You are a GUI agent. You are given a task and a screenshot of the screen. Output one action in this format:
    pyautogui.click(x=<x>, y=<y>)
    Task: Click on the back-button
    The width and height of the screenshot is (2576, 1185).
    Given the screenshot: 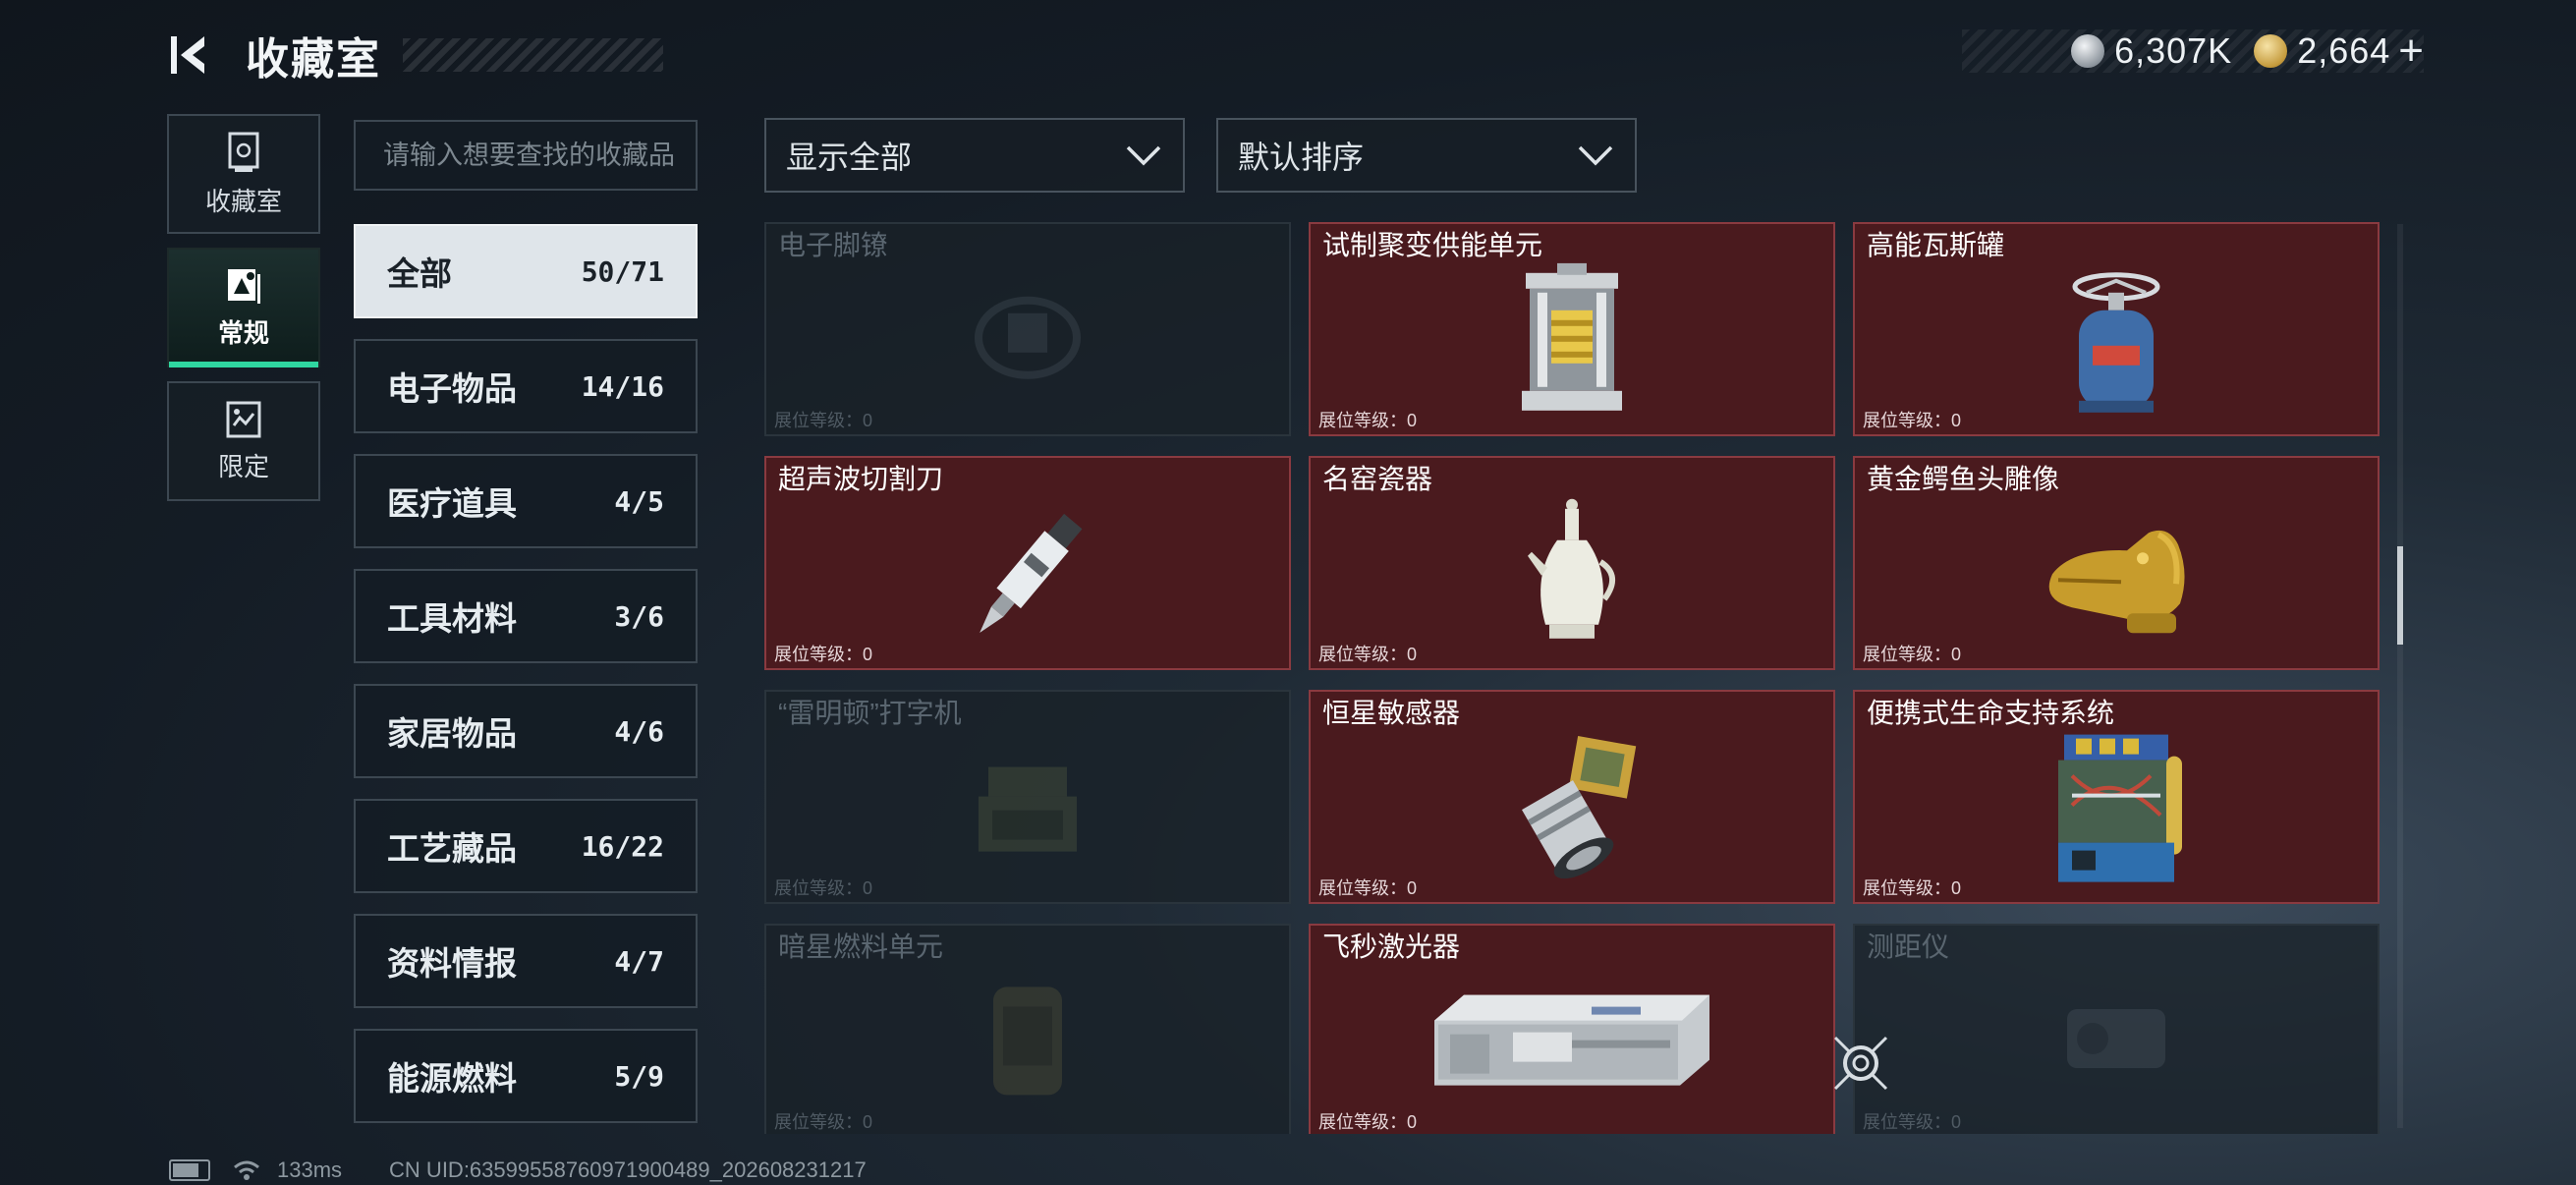 What is the action you would take?
    pyautogui.click(x=191, y=56)
    